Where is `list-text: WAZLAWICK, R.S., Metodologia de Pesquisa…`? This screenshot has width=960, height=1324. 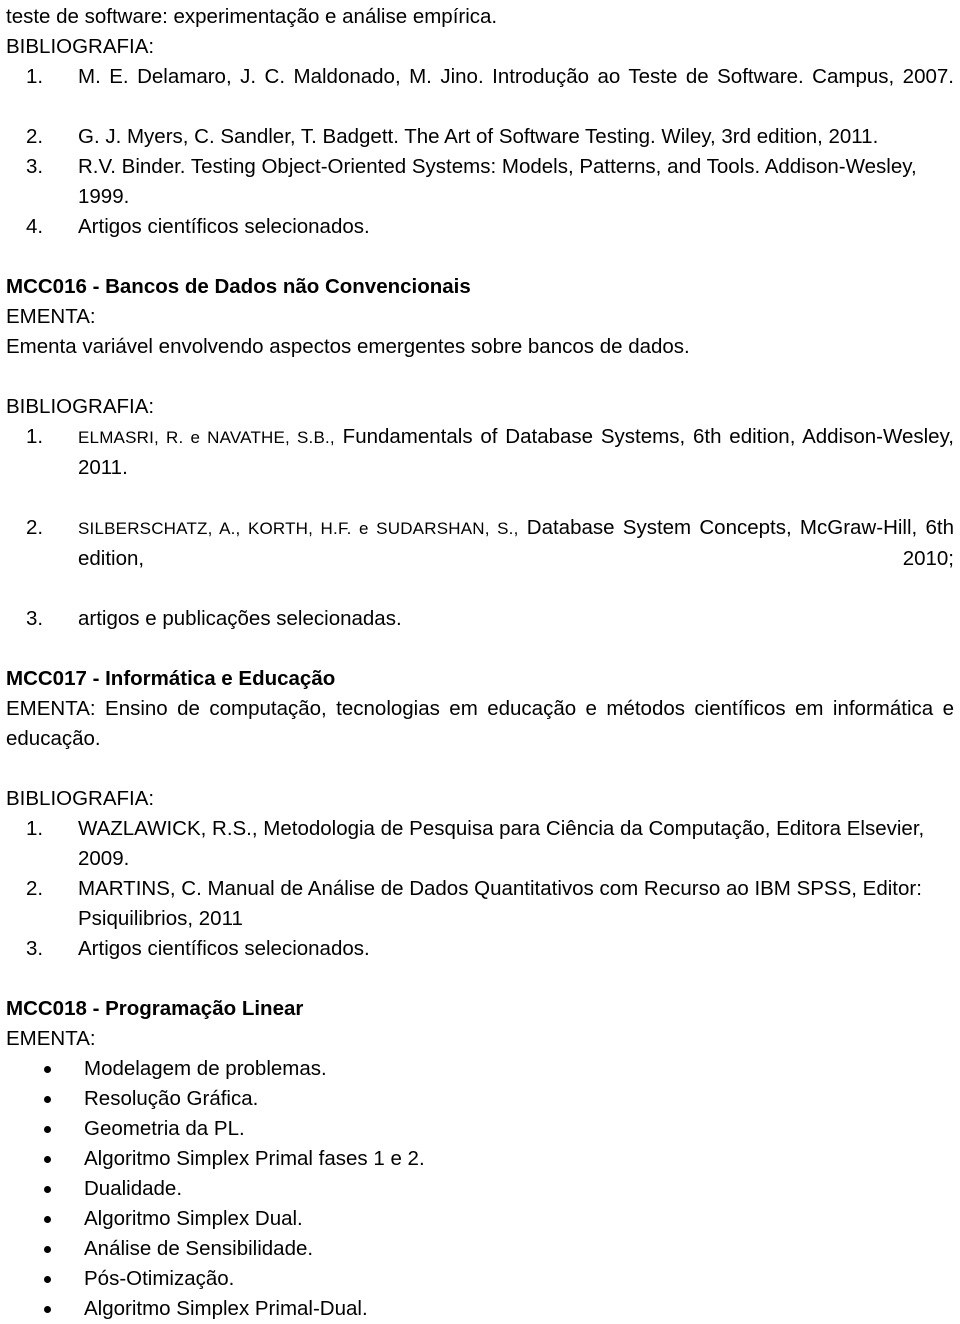
list-text: WAZLAWICK, R.S., Metodologia de Pesquisa… is located at coordinates (501, 843).